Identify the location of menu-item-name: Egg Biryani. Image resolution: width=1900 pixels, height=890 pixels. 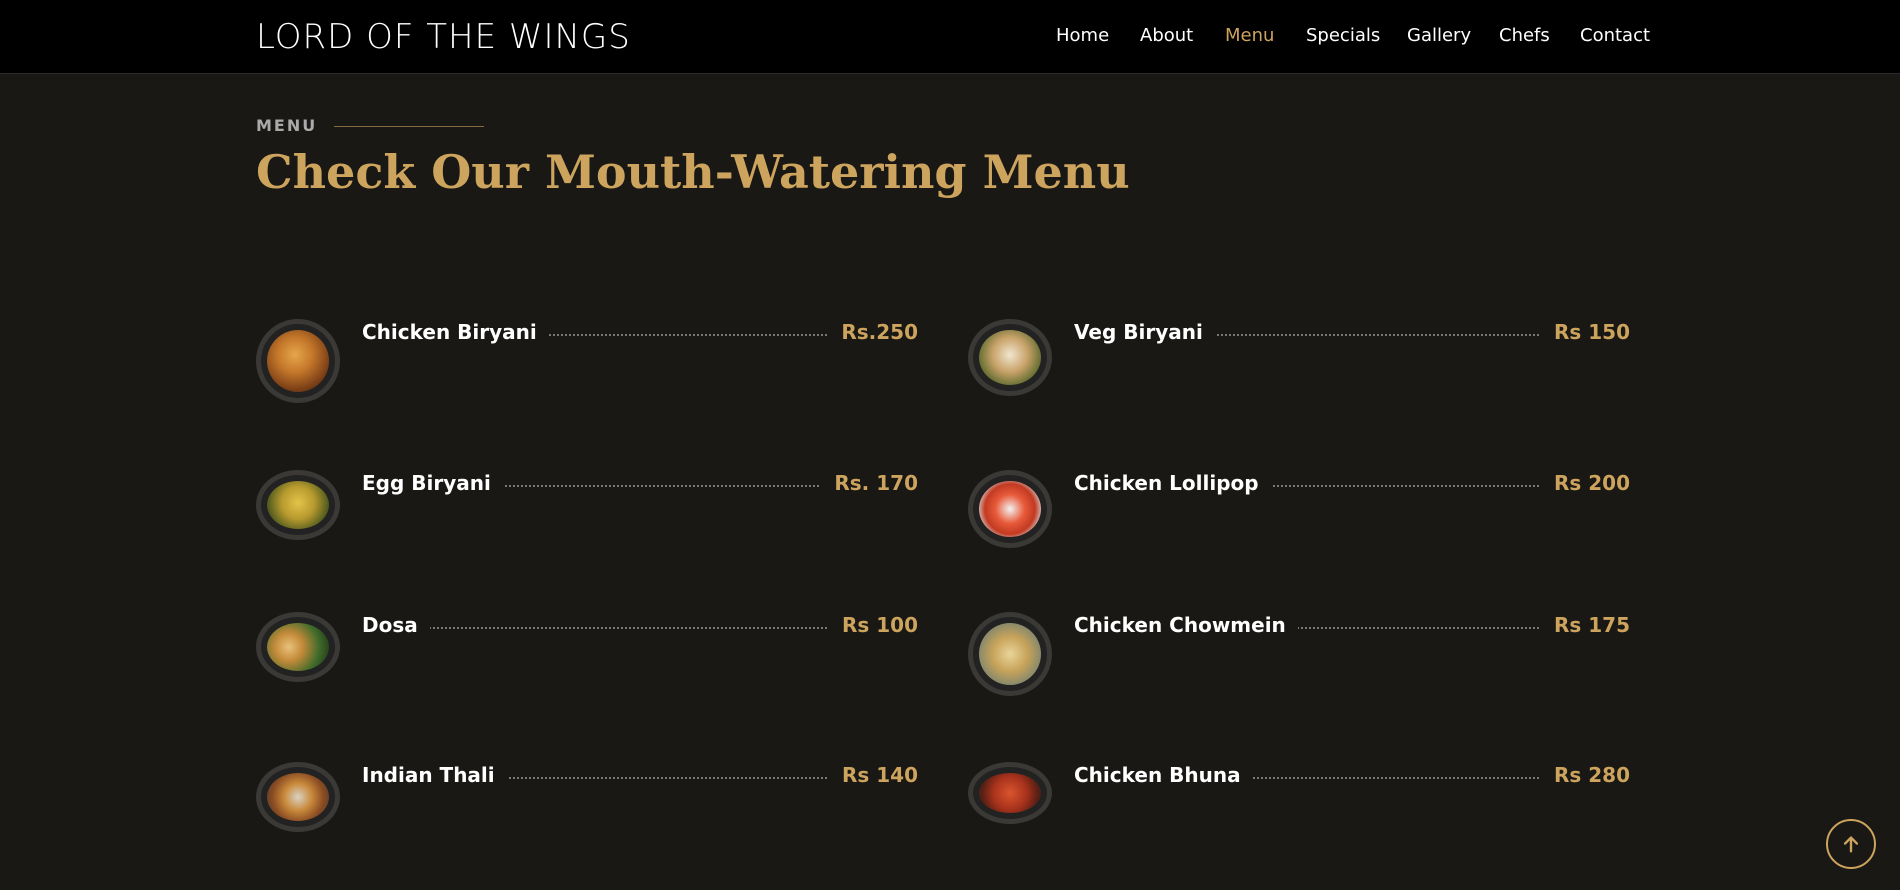
(432, 483).